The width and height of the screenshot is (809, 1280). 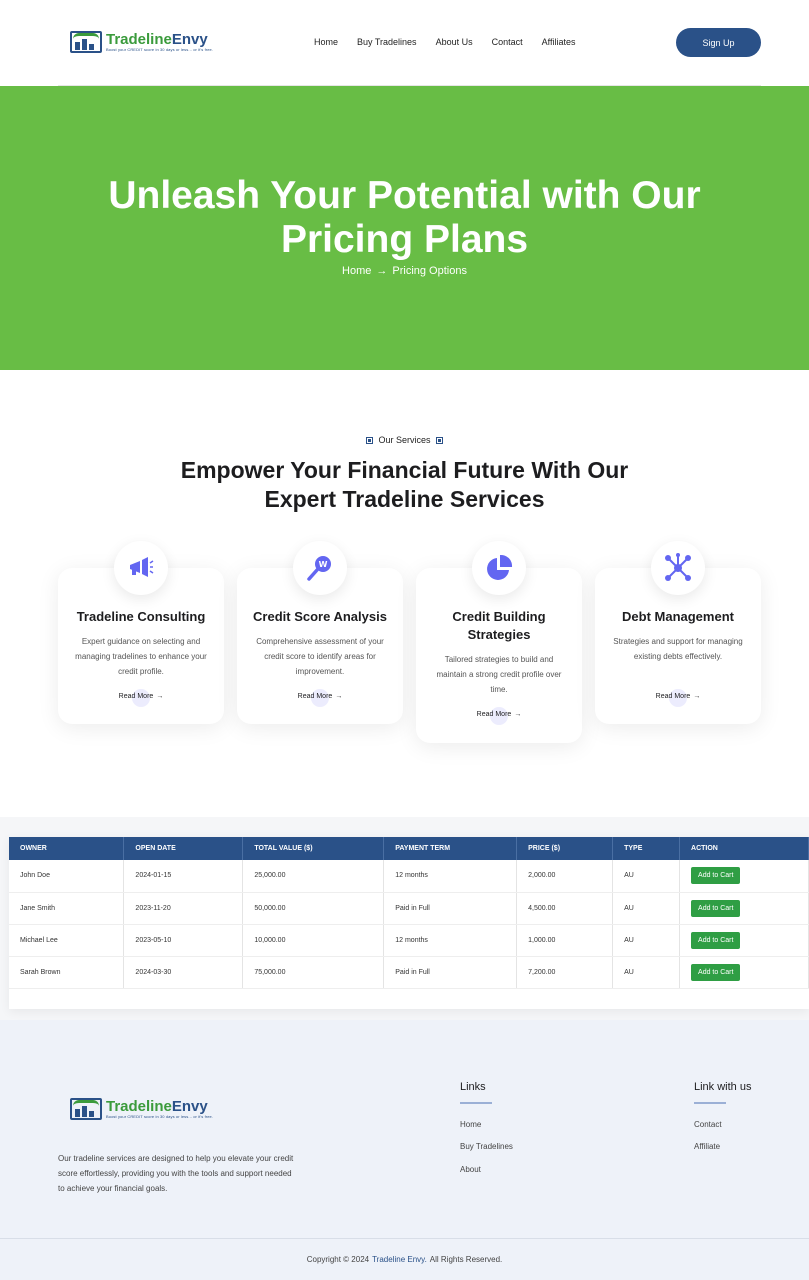 What do you see at coordinates (646, 848) in the screenshot?
I see `col-type: TYPE` at bounding box center [646, 848].